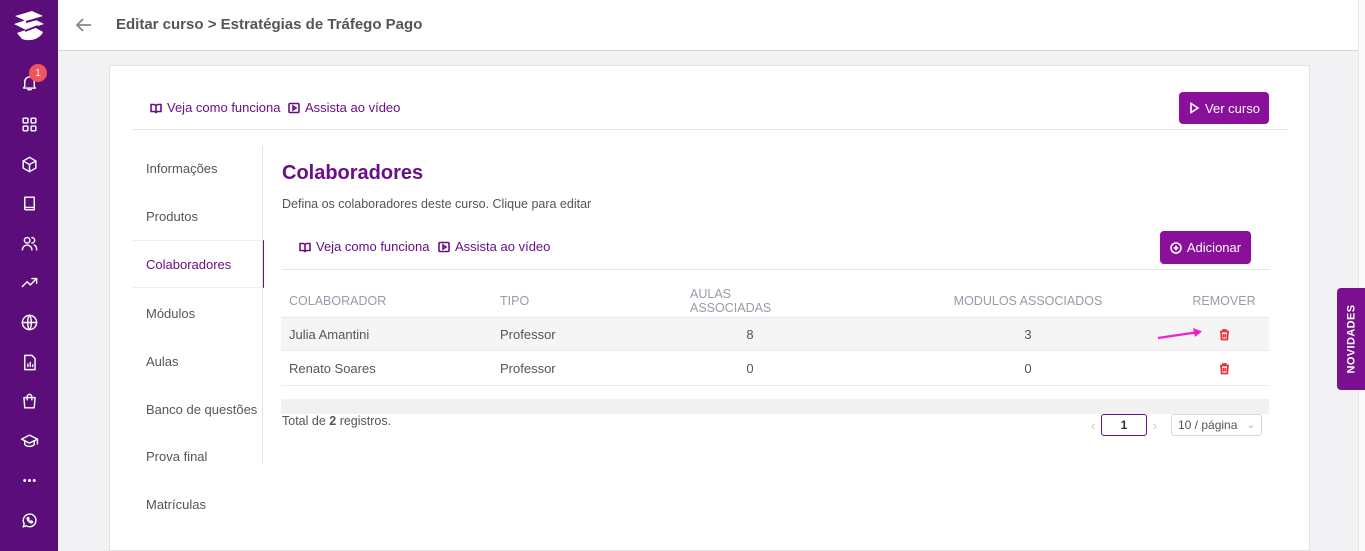  Describe the element at coordinates (29, 441) in the screenshot. I see `graduation-cap-icon` at that location.